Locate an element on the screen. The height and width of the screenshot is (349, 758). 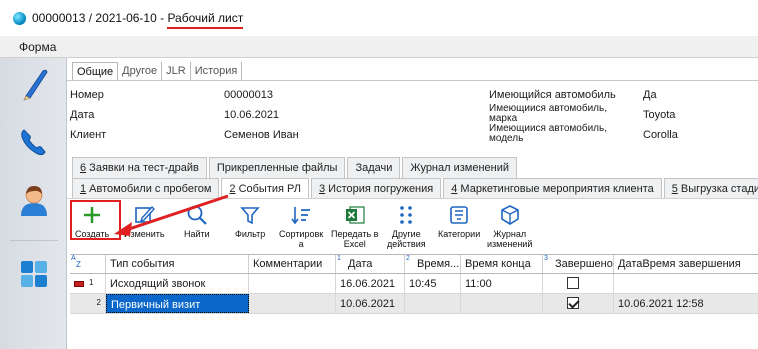
tab-tasks: Задачи is located at coordinates (374, 167).